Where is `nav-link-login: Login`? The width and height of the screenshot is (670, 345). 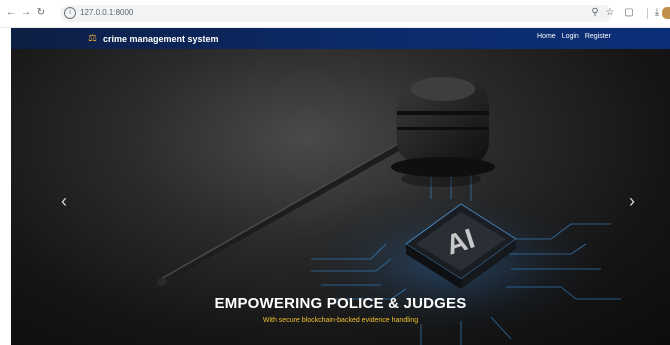
nav-link-login: Login is located at coordinates (570, 36).